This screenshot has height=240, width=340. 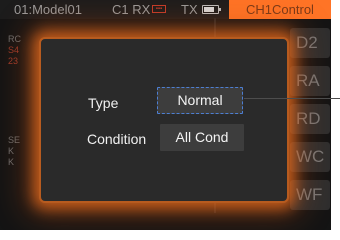 I want to click on condition-label: Condition, so click(x=117, y=139).